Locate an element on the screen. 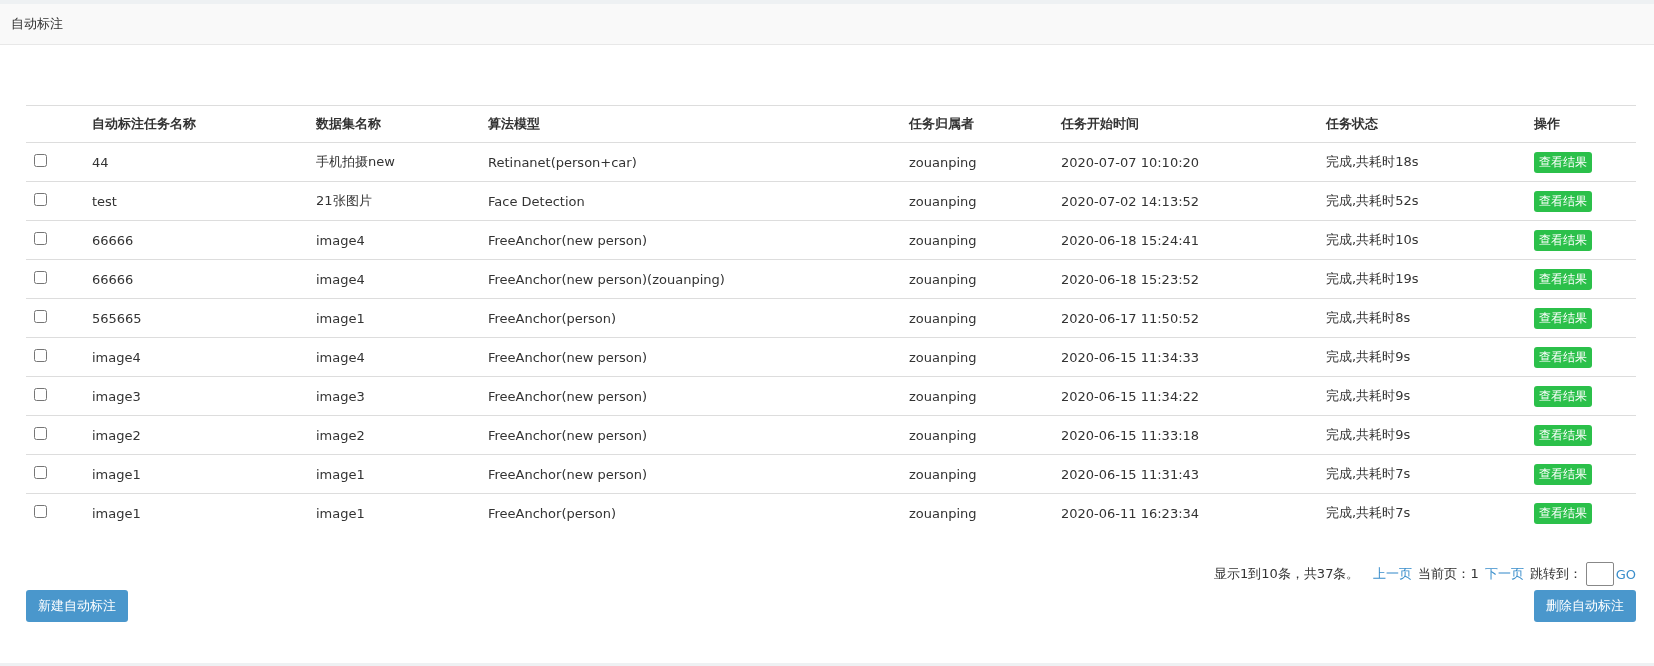 The image size is (1654, 666). column-header: 任务开始时间 is located at coordinates (1193, 124).